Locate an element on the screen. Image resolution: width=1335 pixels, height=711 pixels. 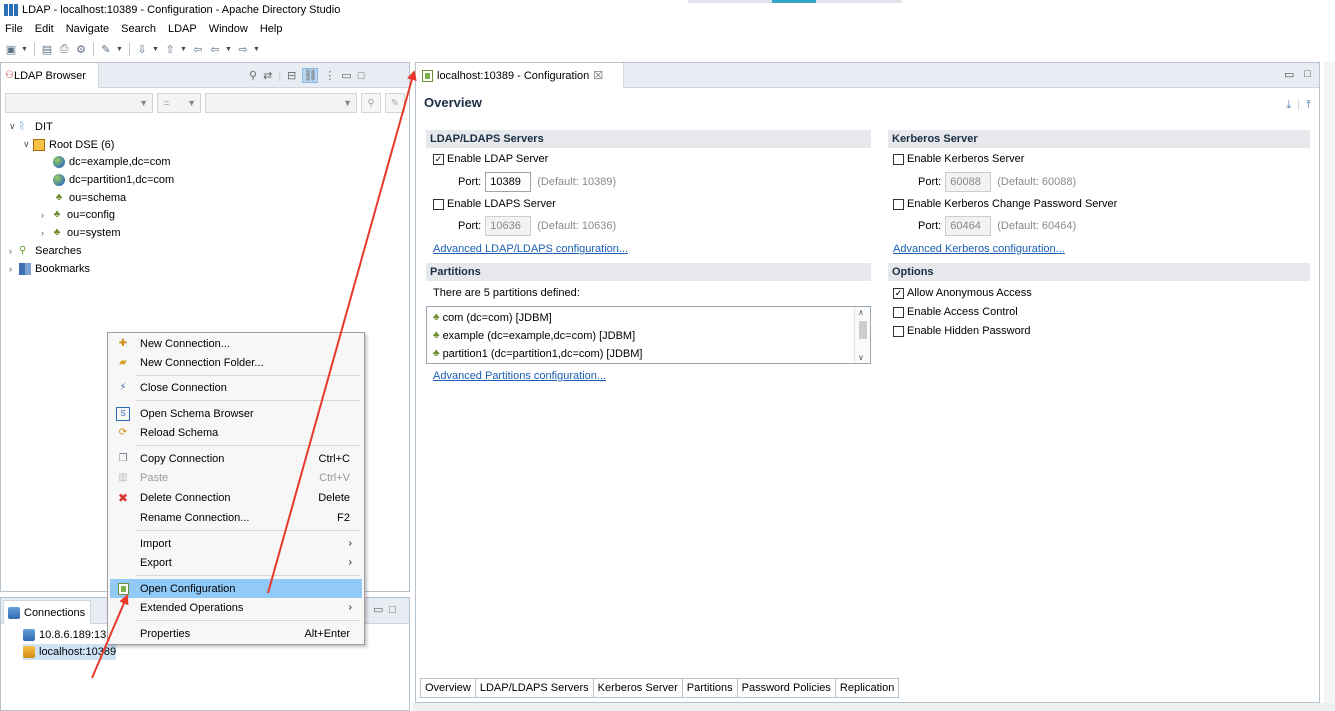
menu-item-open-configuration: Open Configuration is located at coordinates (236, 588).